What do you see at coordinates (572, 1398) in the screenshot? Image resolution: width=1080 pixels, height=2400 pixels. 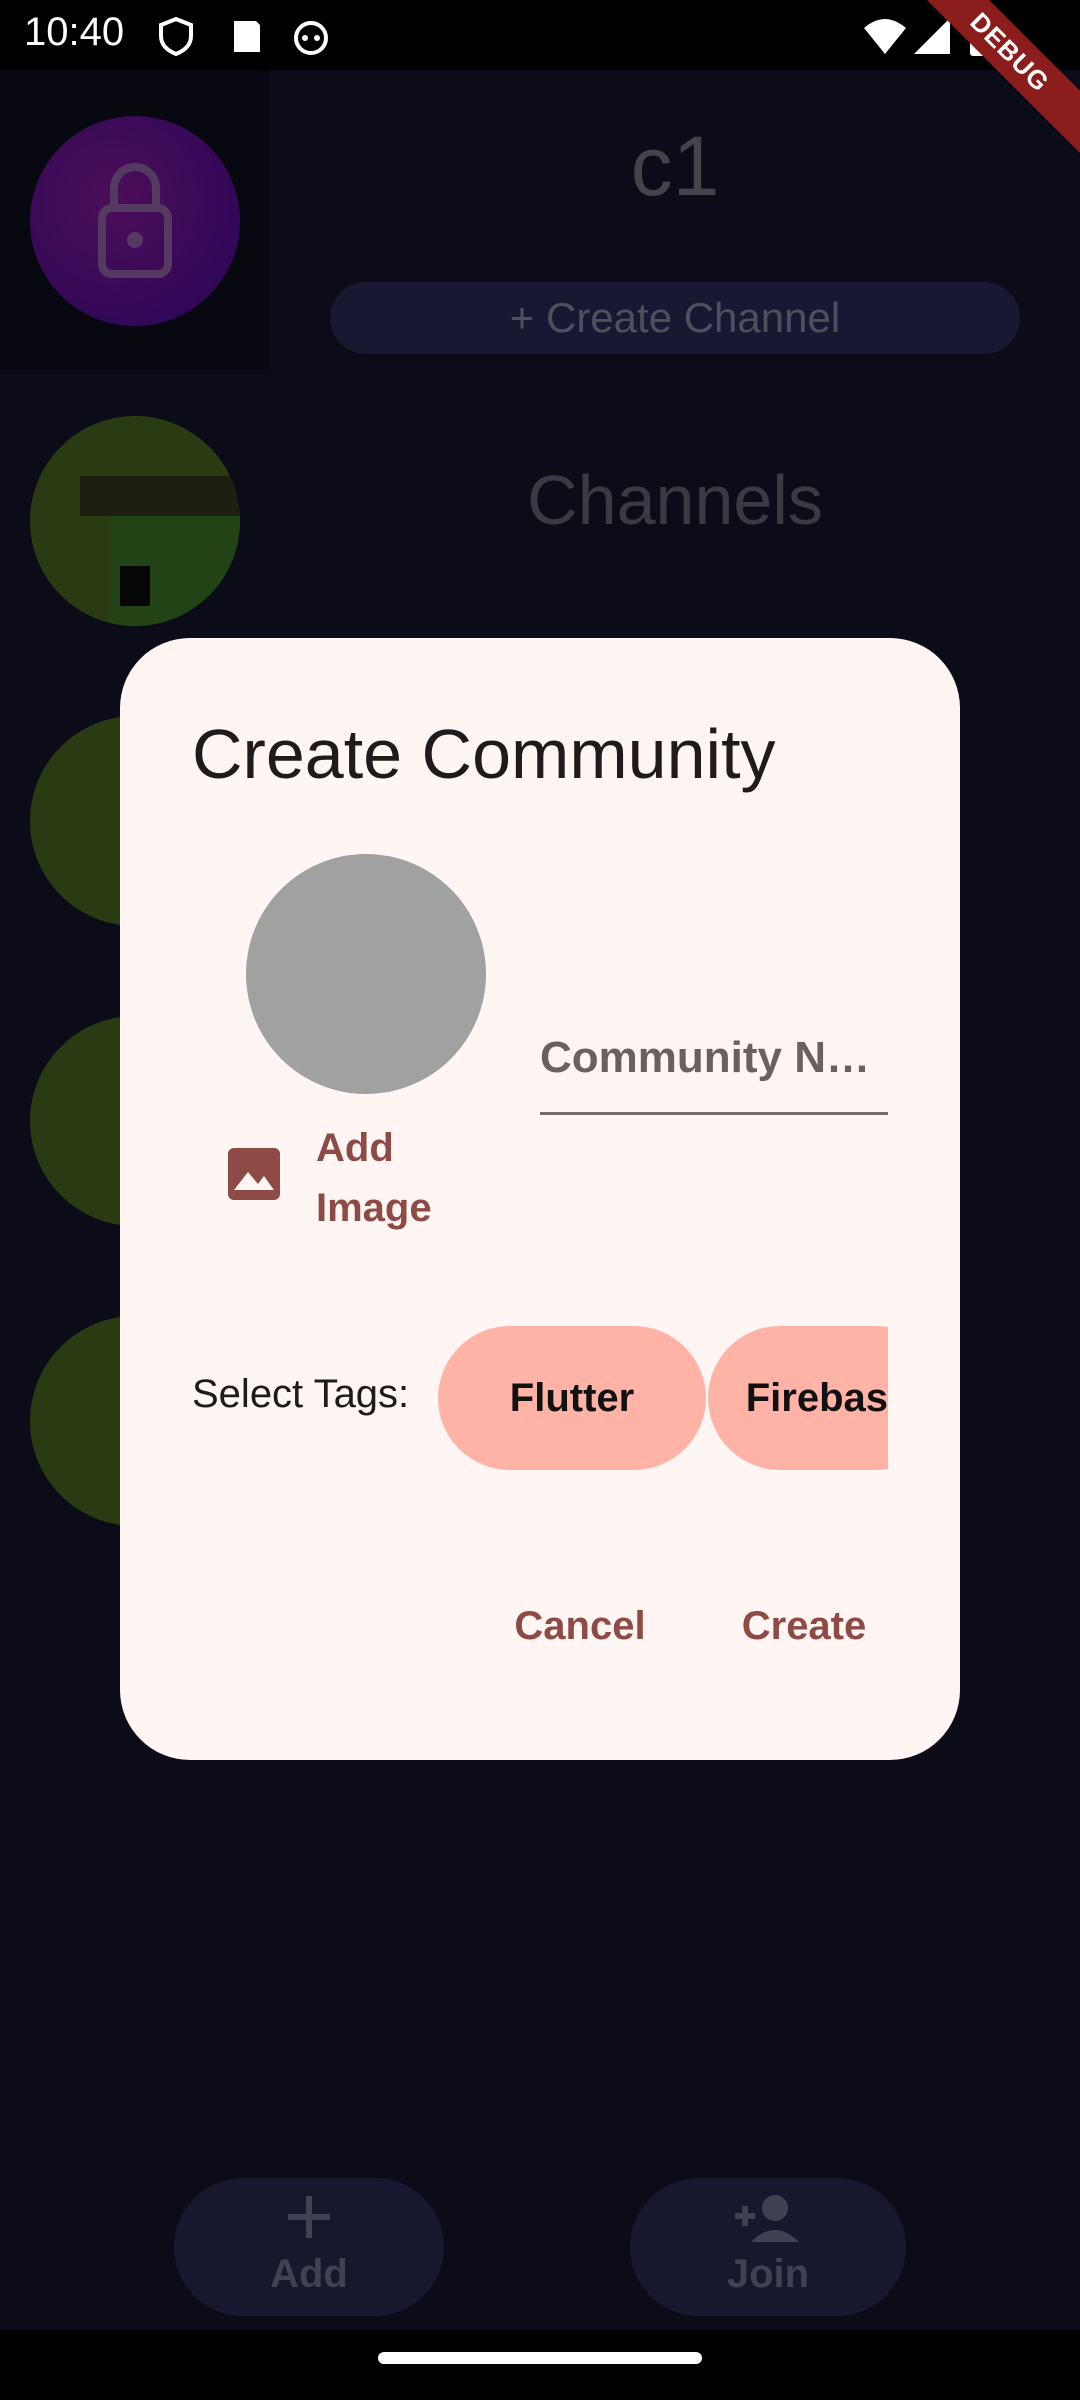 I see `tag-chip-flutter: Flutter` at bounding box center [572, 1398].